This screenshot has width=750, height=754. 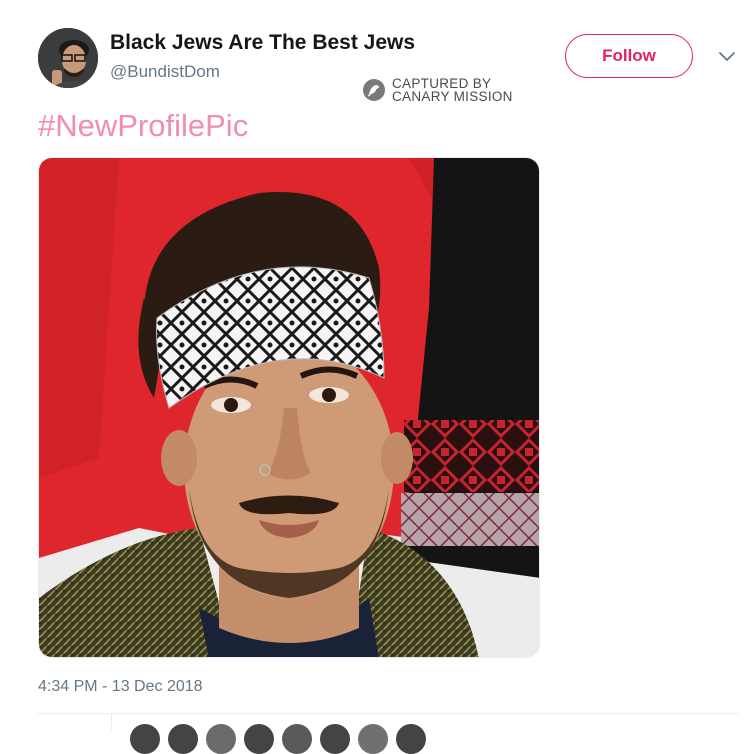 What do you see at coordinates (68, 58) in the screenshot?
I see `user-avatar` at bounding box center [68, 58].